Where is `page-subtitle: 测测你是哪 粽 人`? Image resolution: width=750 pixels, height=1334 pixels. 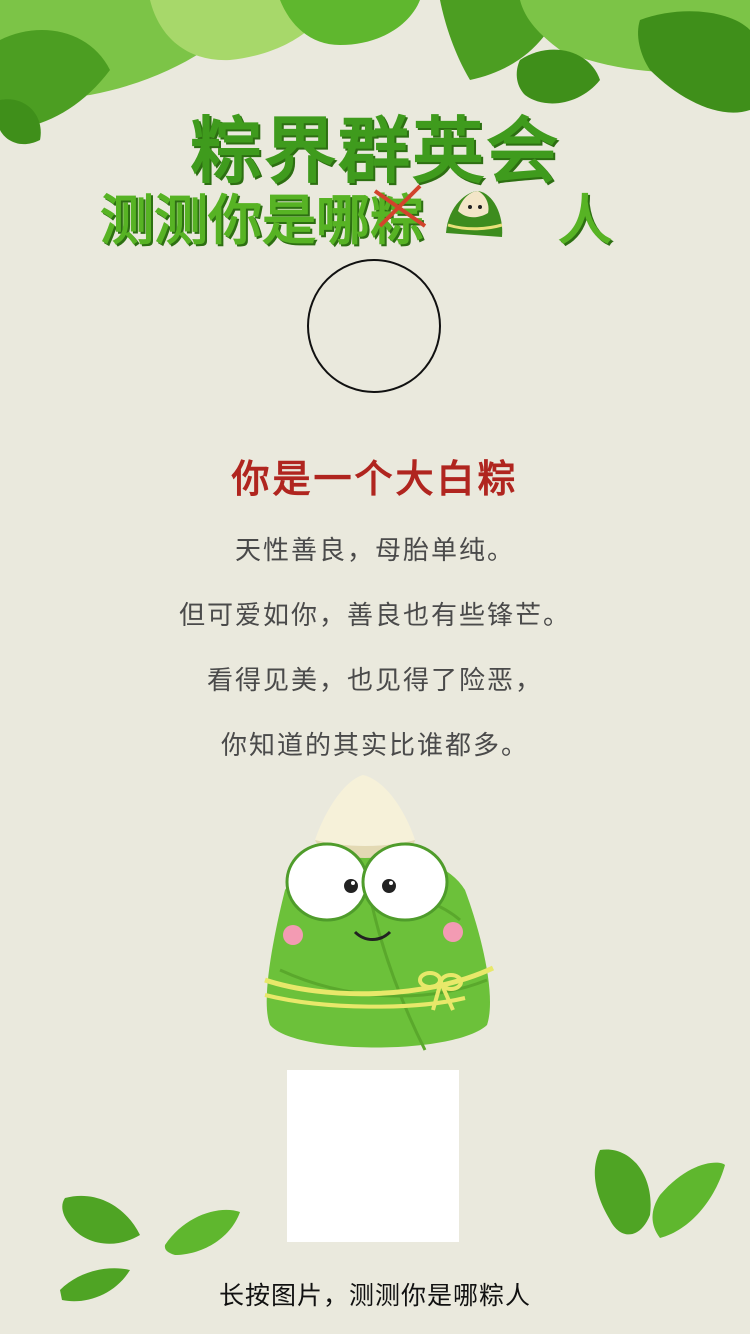
page-subtitle: 测测你是哪 粽 人 is located at coordinates (356, 216).